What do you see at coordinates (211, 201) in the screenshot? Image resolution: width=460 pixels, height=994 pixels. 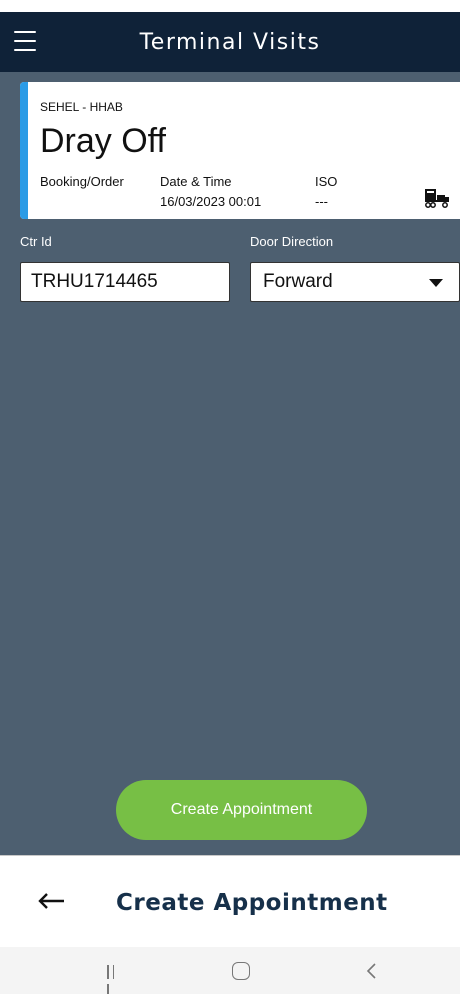 I see `datetime-value: 16/03/2023 00:01` at bounding box center [211, 201].